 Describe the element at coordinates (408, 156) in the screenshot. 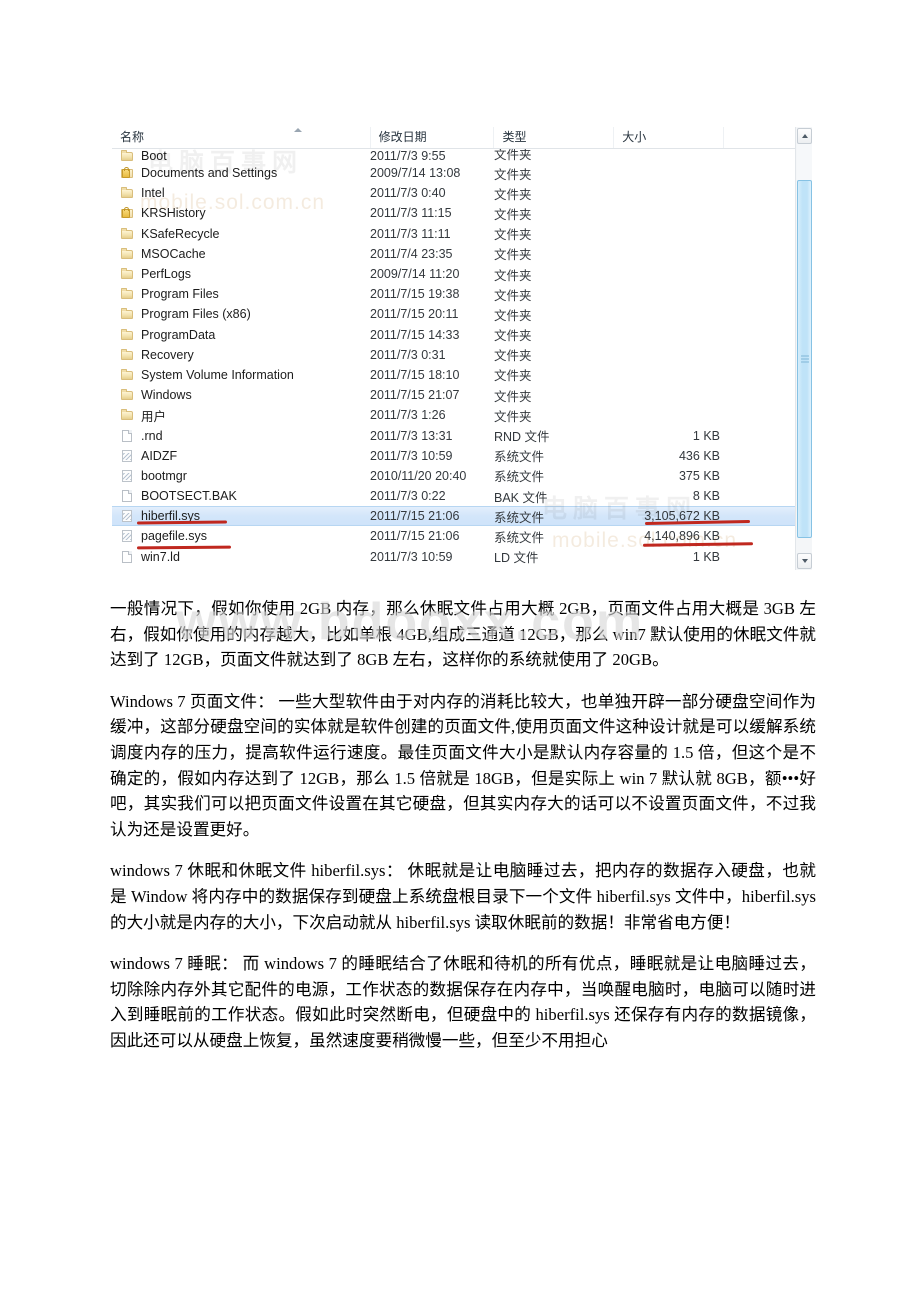

I see `file-date-label: 2011/7/3 9:55` at that location.